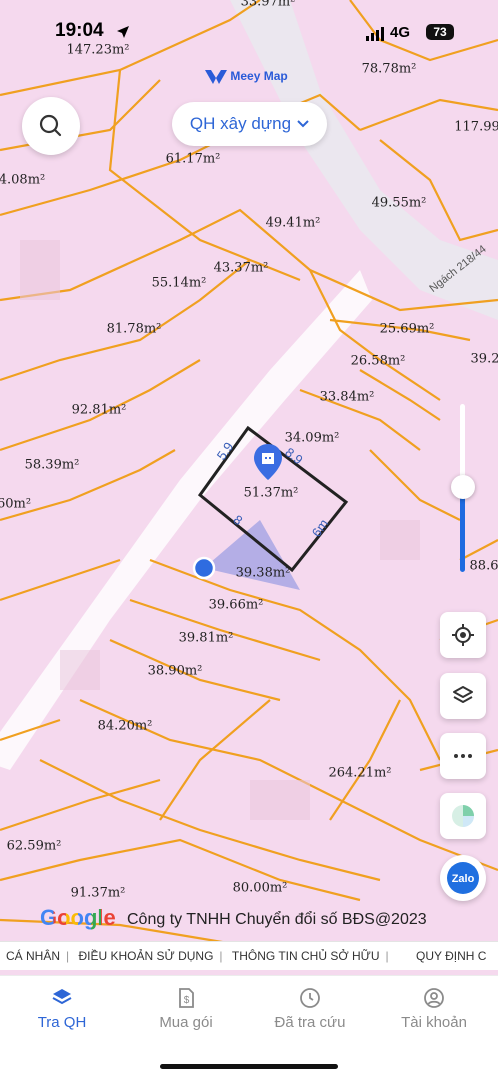 The width and height of the screenshot is (498, 1081). I want to click on lot-area: 25.69m², so click(407, 329).